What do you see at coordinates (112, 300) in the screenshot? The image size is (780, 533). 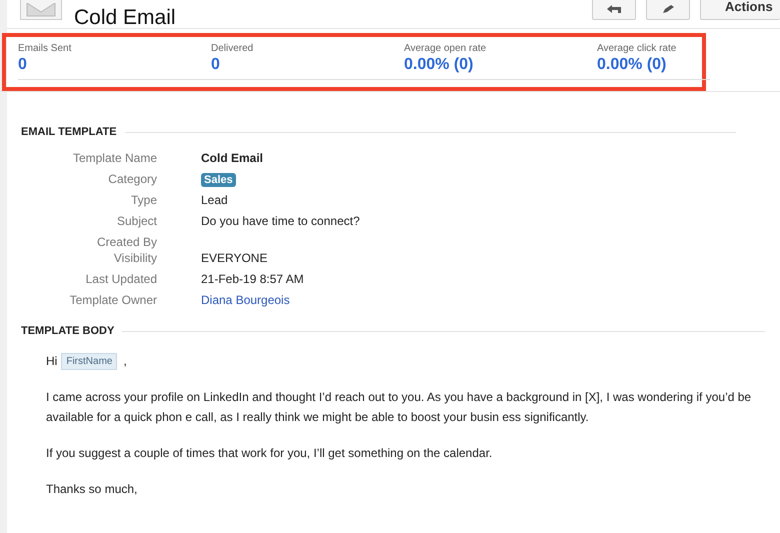 I see `field-label: Template Owner` at bounding box center [112, 300].